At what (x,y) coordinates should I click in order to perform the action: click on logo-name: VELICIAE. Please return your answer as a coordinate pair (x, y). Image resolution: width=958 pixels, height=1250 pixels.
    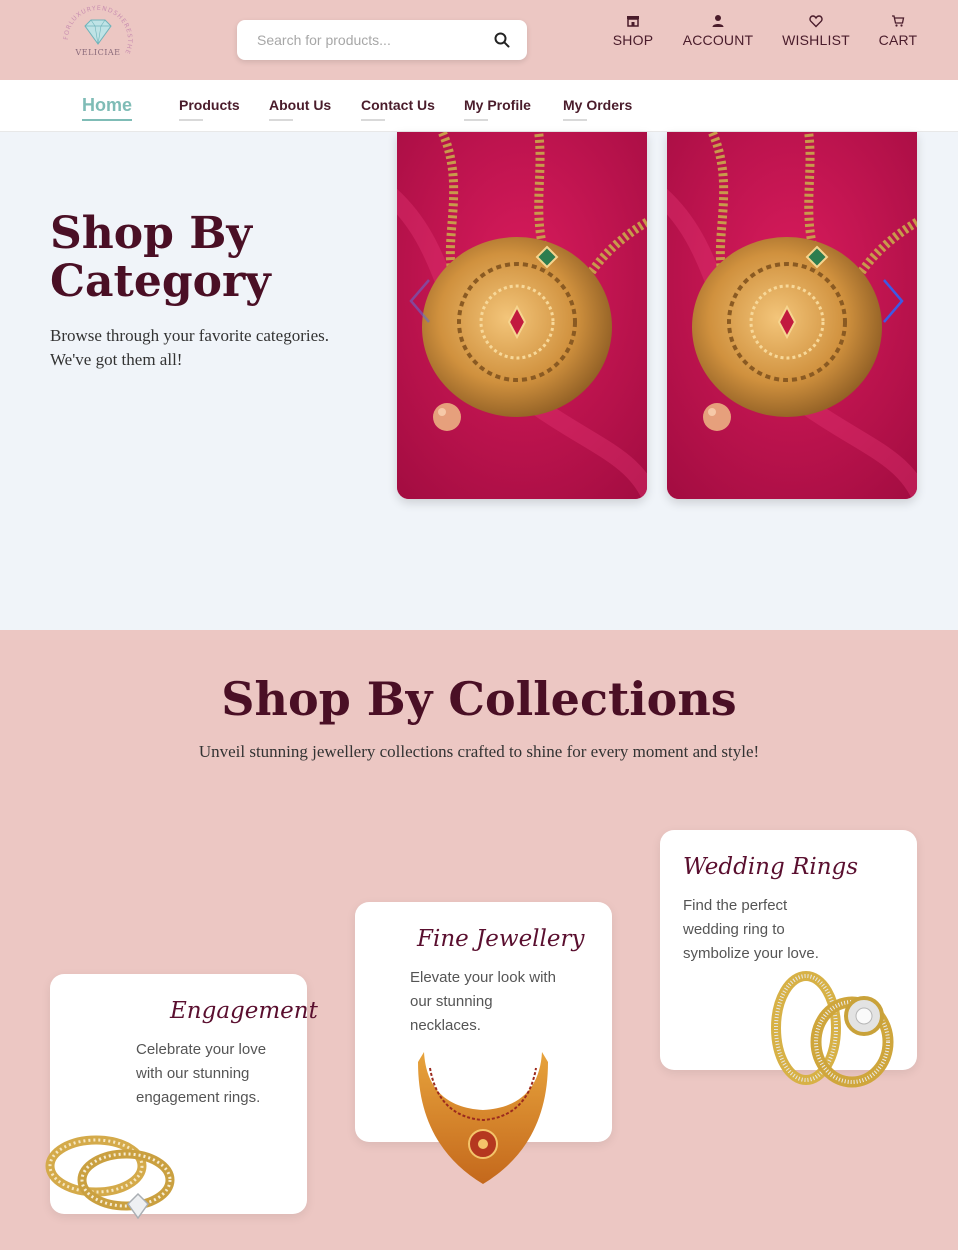
    Looking at the image, I should click on (98, 52).